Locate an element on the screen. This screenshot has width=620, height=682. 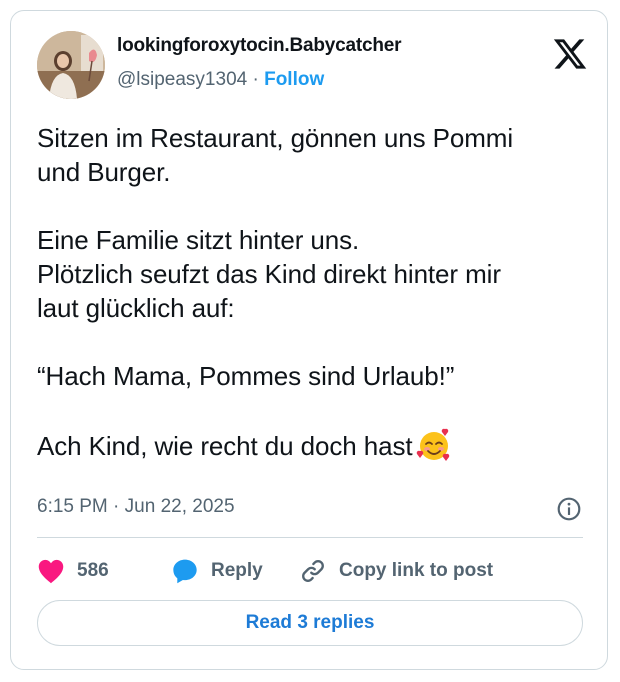
smiling-face-with-hearts-emoji is located at coordinates (433, 444).